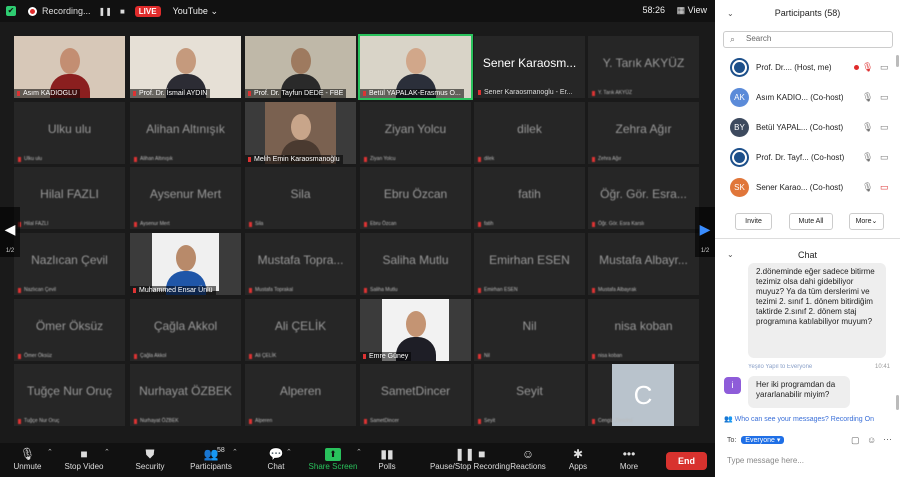  I want to click on apps-button: ✱ Apps, so click(578, 458).